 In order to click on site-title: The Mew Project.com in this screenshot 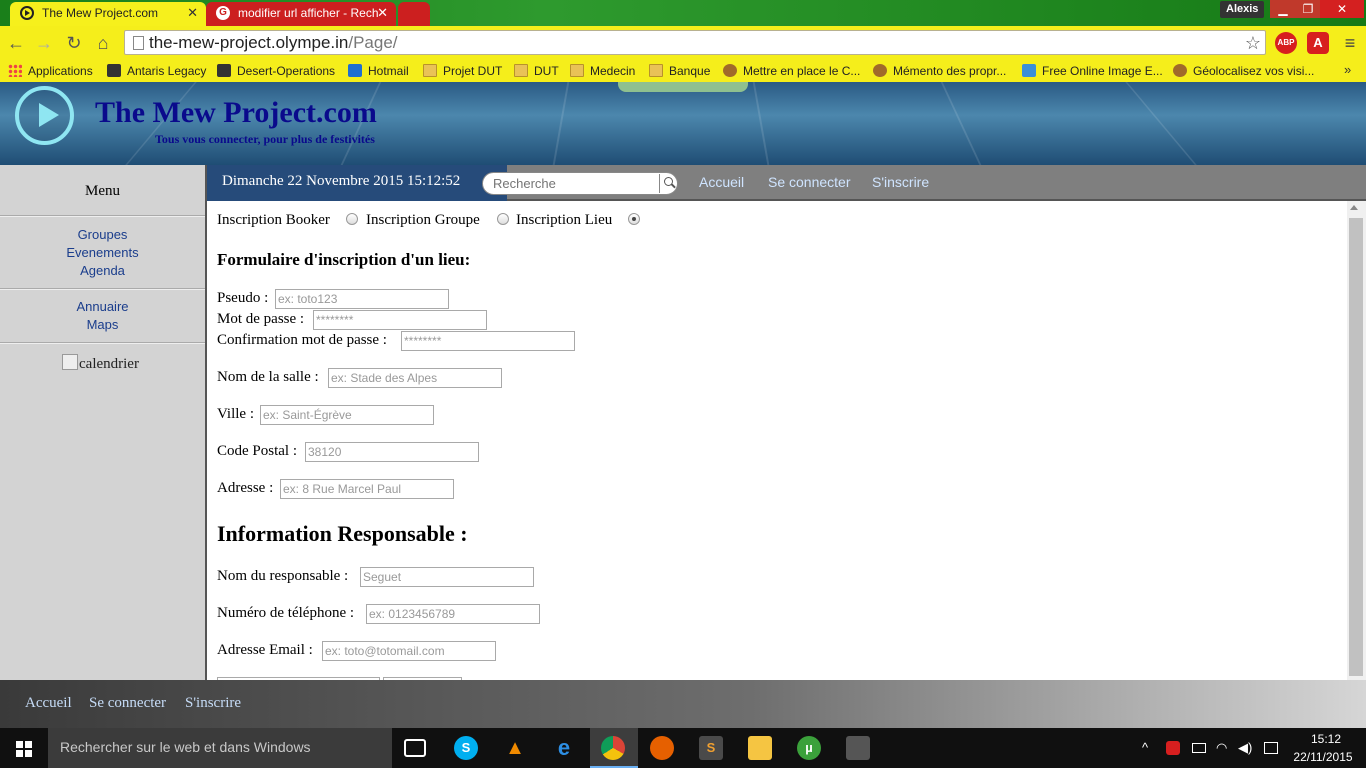, I will do `click(236, 113)`.